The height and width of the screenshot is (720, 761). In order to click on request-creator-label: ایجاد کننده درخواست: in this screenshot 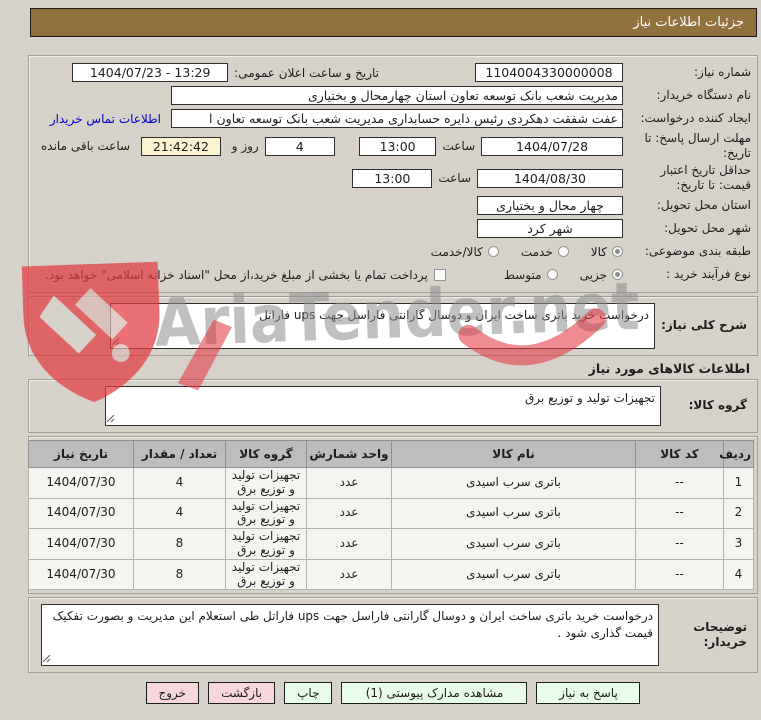, I will do `click(695, 118)`.